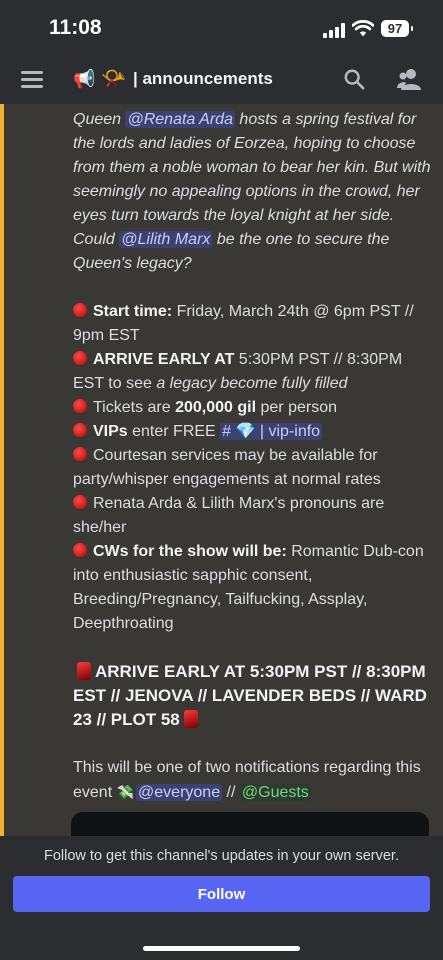  What do you see at coordinates (84, 79) in the screenshot?
I see `megaphone-icon: 📢` at bounding box center [84, 79].